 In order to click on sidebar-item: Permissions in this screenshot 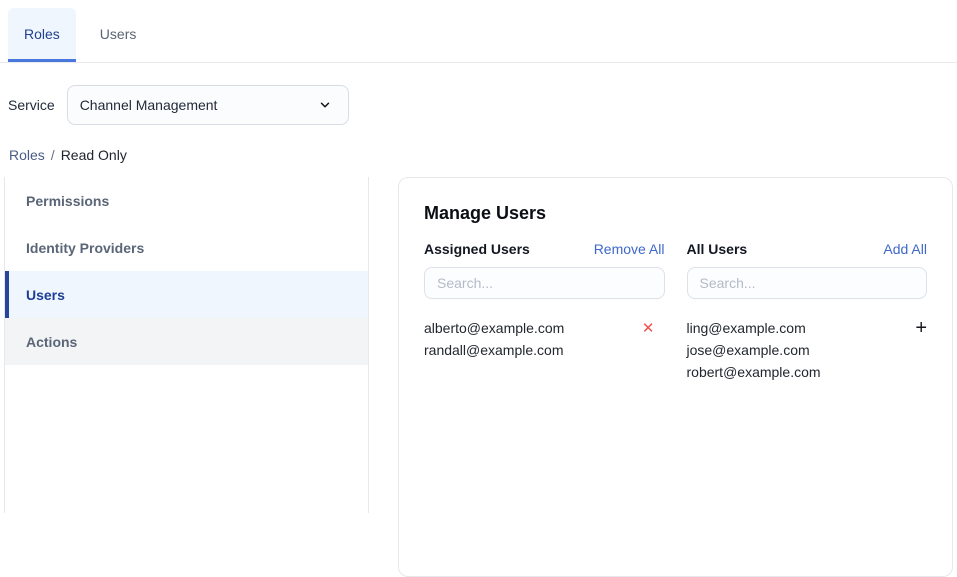, I will do `click(186, 200)`.